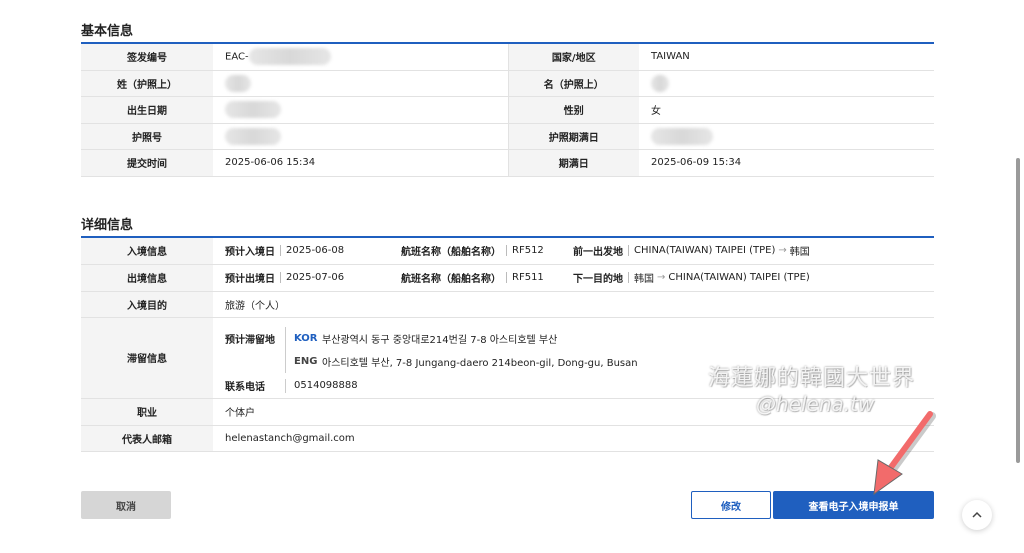 This screenshot has height=553, width=1024. What do you see at coordinates (147, 136) in the screenshot?
I see `passport-number-label: 护照号` at bounding box center [147, 136].